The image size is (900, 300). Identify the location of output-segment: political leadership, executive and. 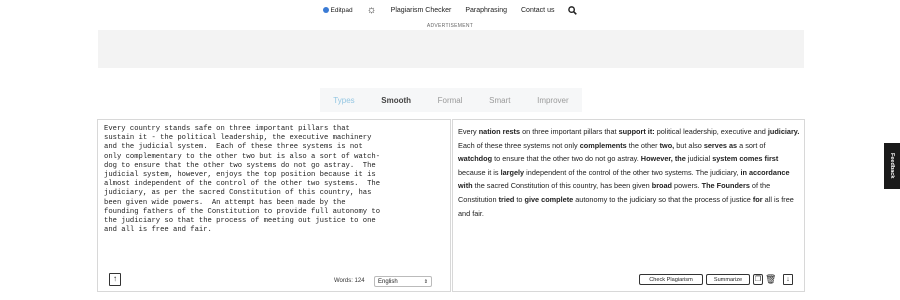
(711, 131).